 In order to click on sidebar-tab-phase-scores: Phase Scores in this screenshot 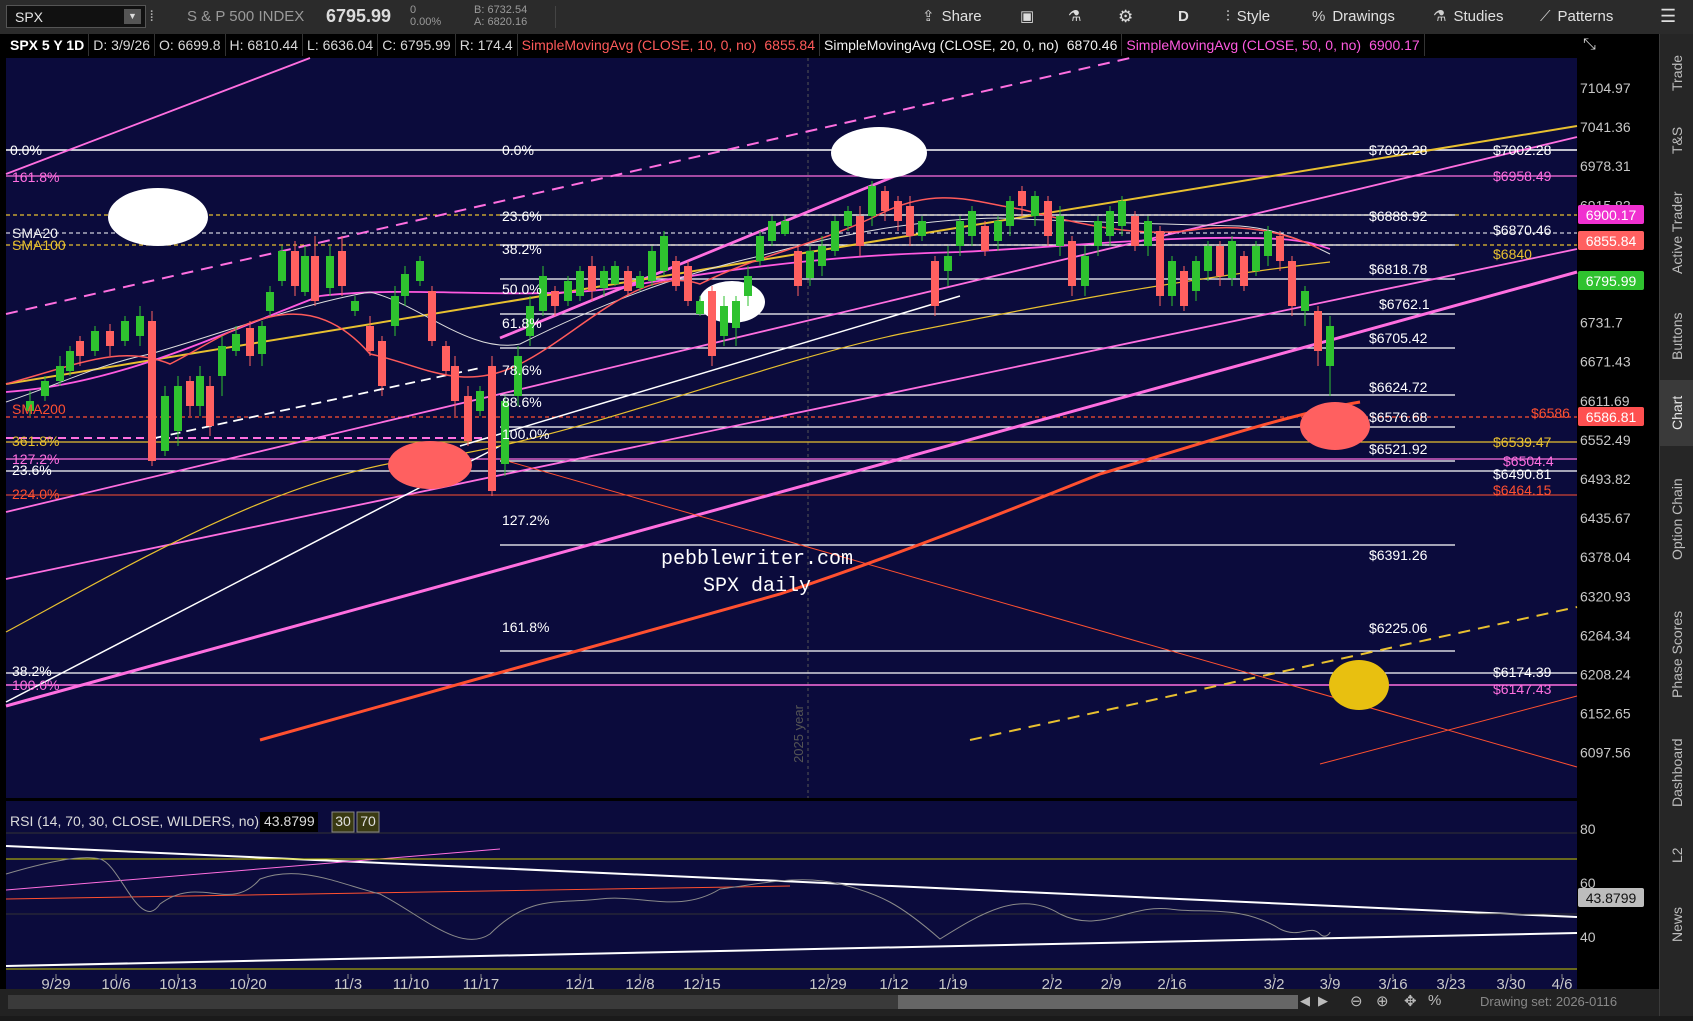, I will do `click(1676, 654)`.